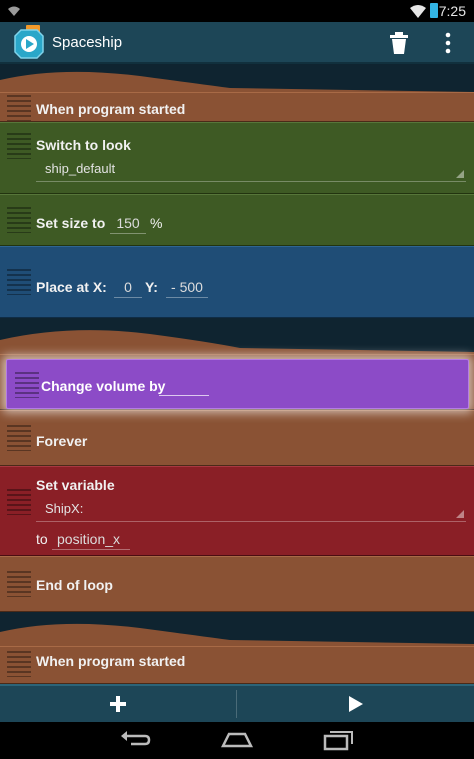 Image resolution: width=474 pixels, height=759 pixels. I want to click on trash-icon, so click(399, 43).